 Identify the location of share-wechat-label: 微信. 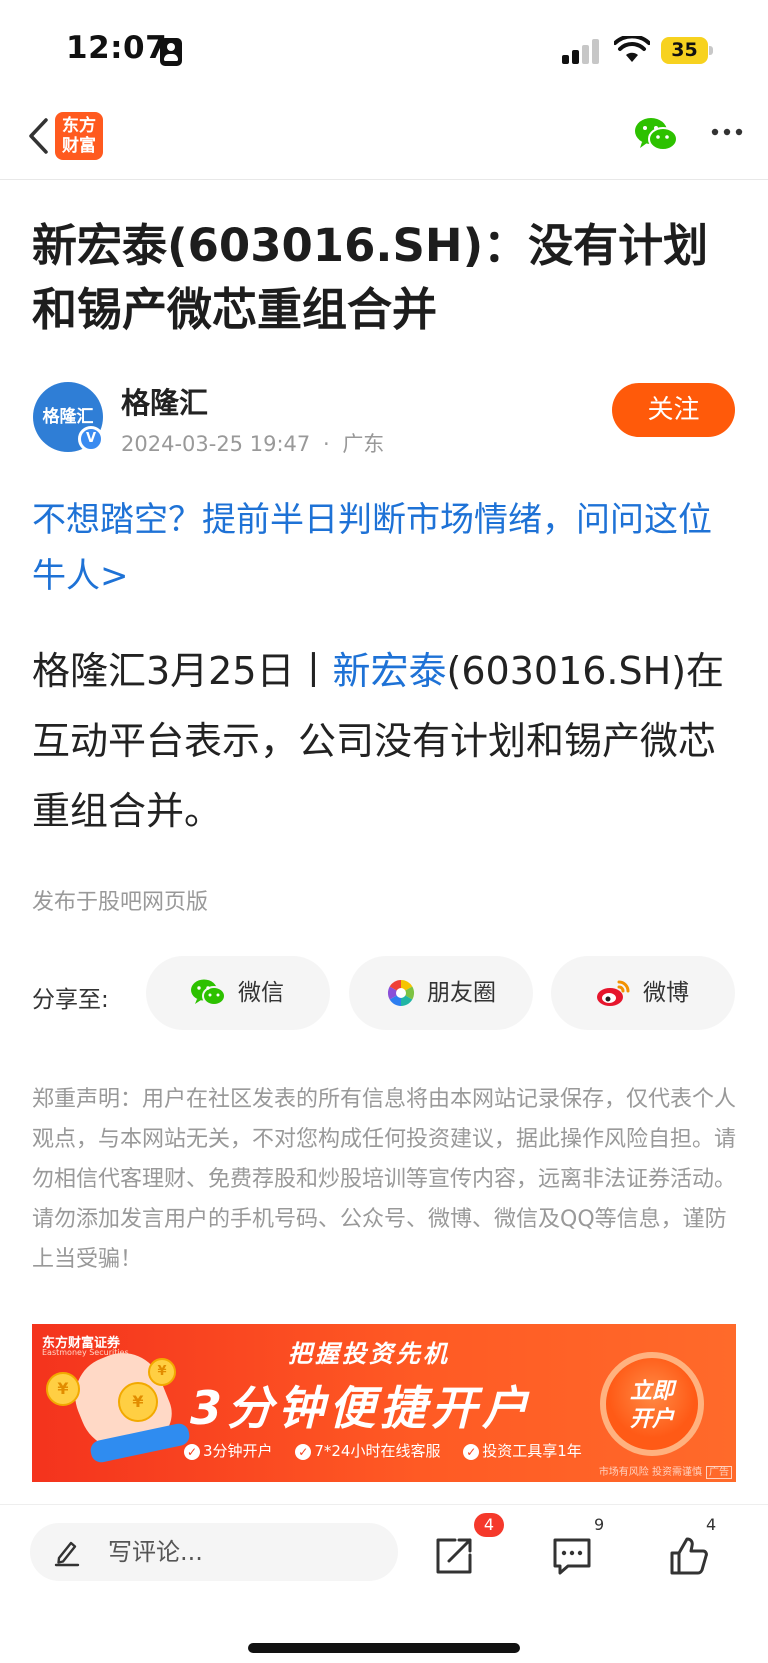
(261, 993).